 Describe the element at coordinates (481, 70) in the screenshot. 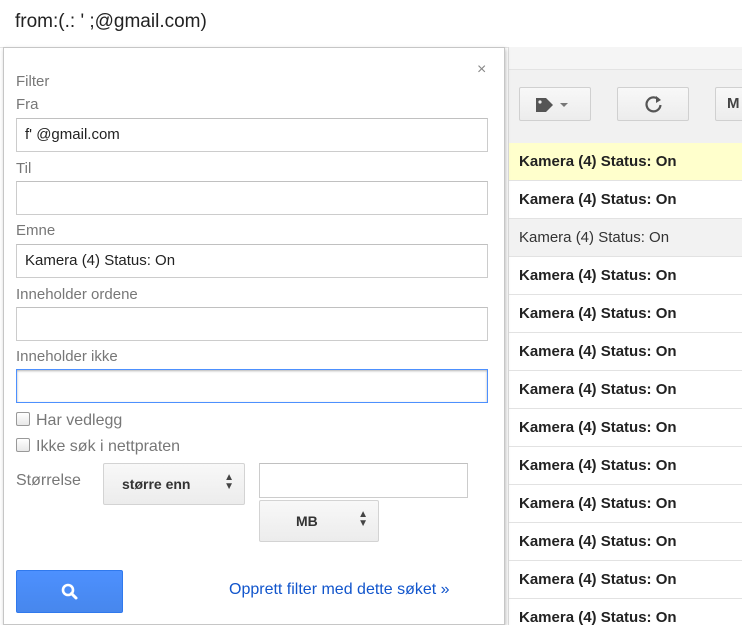

I see `close-icon: ×` at that location.